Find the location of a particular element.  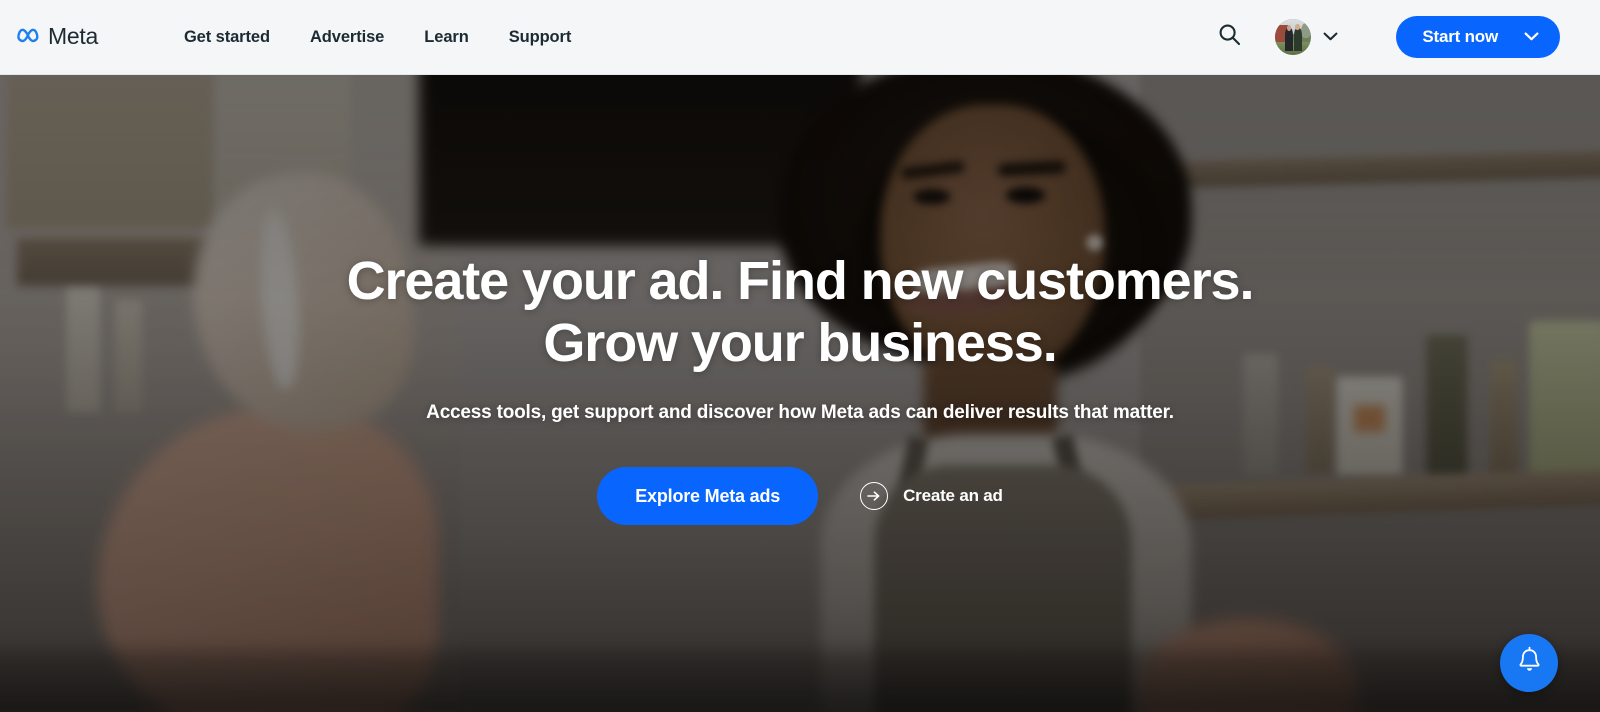

hero-cta-group: Explore Meta ads Create an ad is located at coordinates (800, 496).